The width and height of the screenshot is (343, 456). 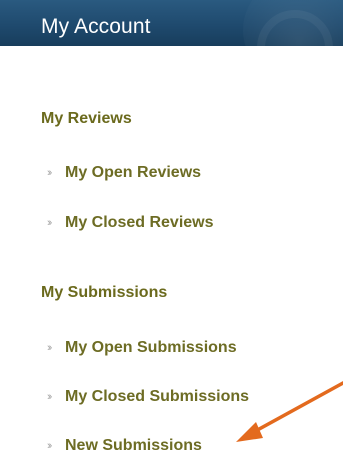 I want to click on menu-item-new-submissions: ›› New Submissions, so click(x=124, y=446).